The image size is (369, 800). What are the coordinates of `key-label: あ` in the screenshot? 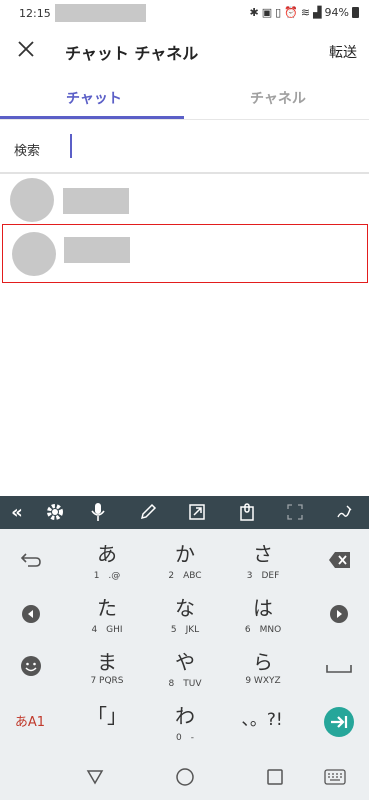 It's located at (107, 554).